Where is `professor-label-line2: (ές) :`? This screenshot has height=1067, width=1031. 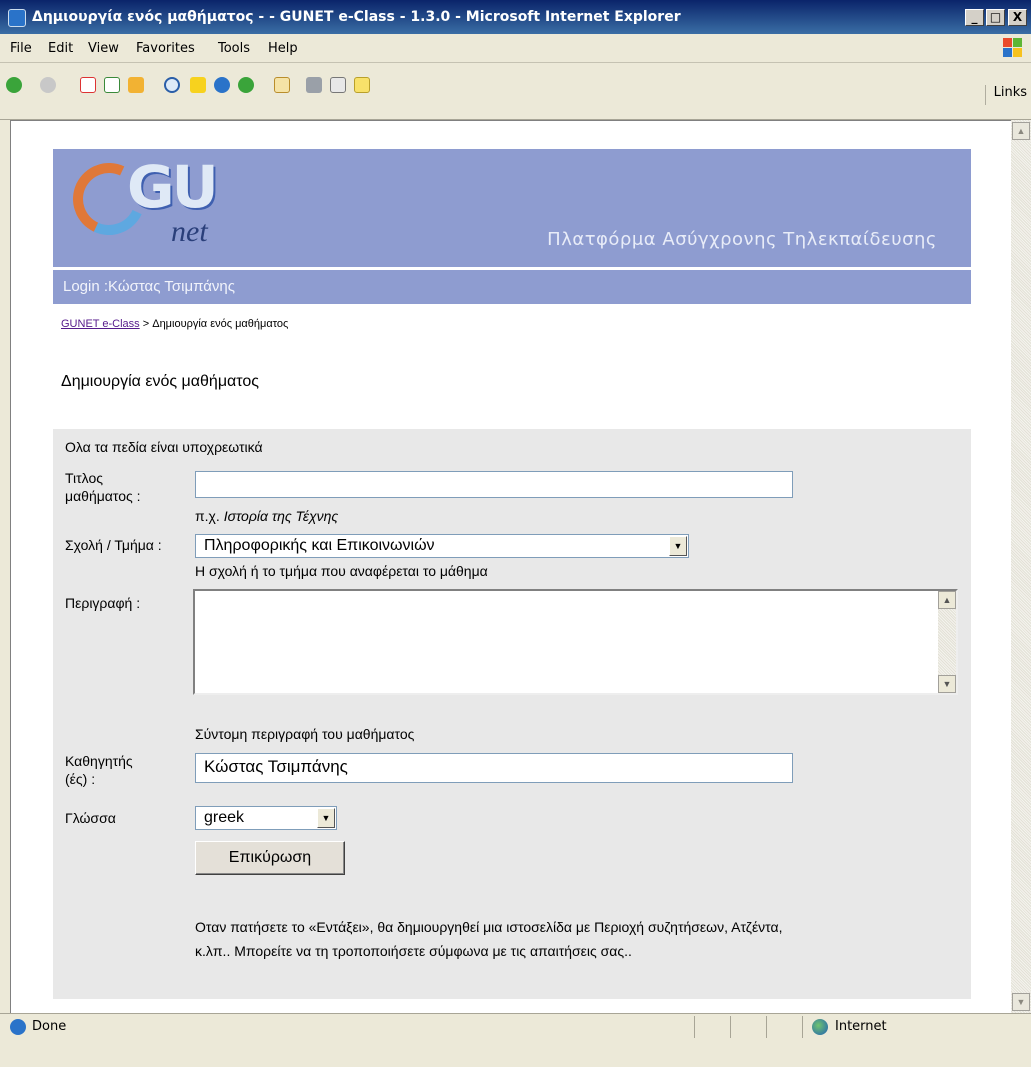
professor-label-line2: (ές) : is located at coordinates (80, 779).